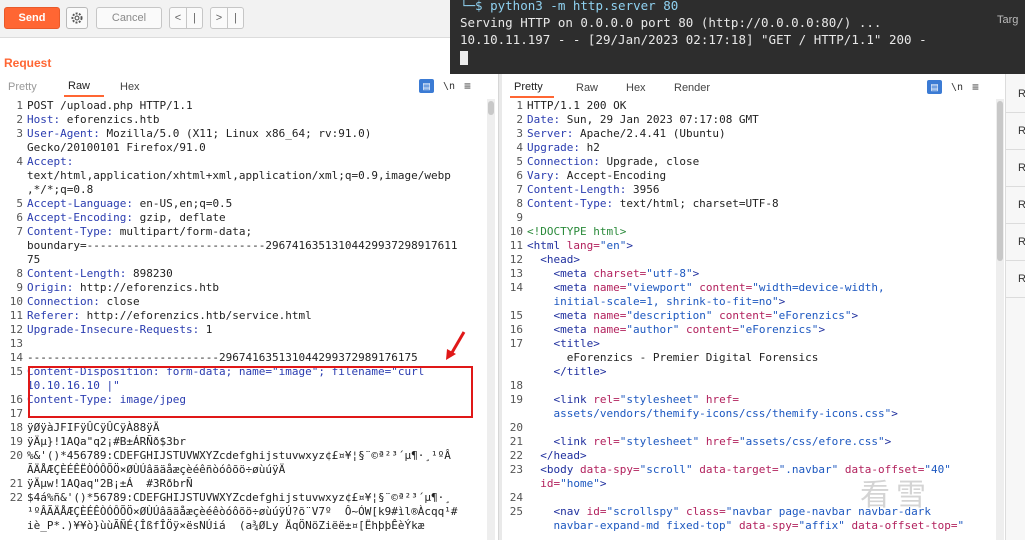 This screenshot has height=540, width=1025. What do you see at coordinates (110, 105) in the screenshot?
I see `line-text: POST /upload.php HTTP/1.1` at bounding box center [110, 105].